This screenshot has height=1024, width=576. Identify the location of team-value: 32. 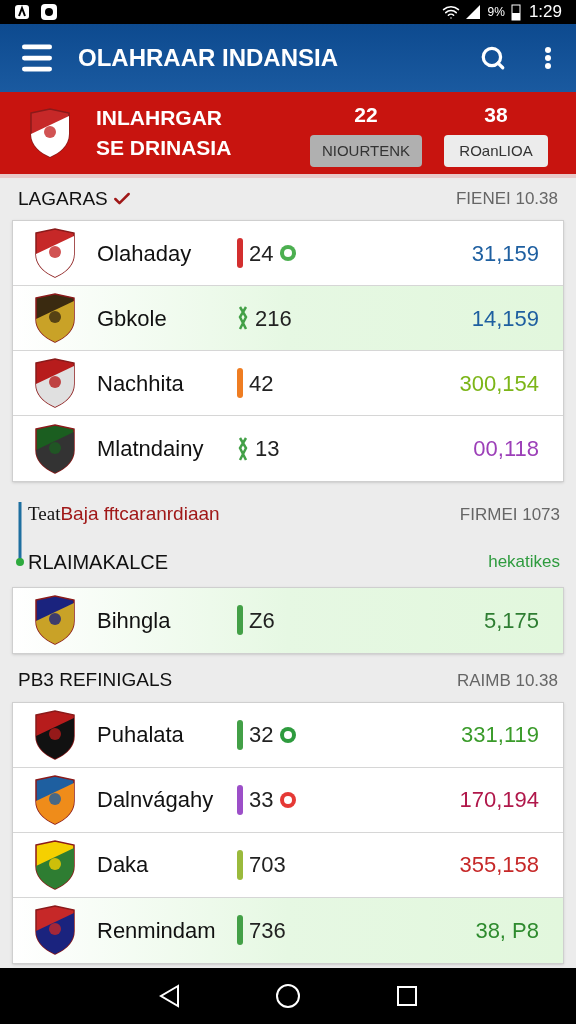
(261, 735).